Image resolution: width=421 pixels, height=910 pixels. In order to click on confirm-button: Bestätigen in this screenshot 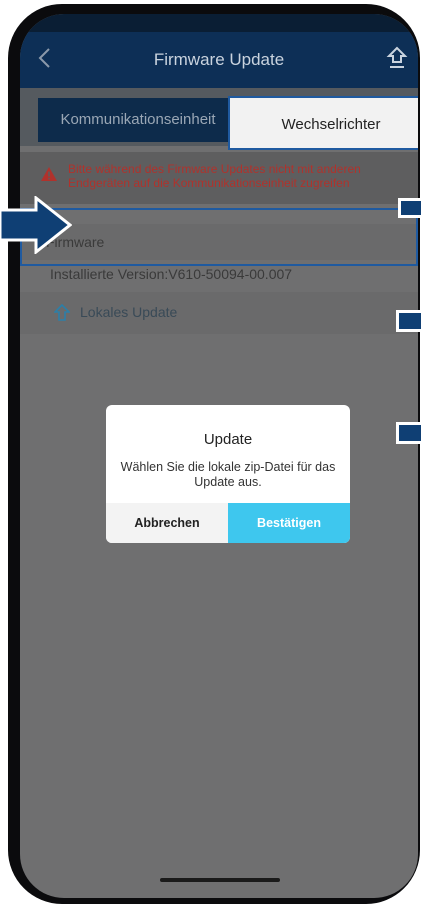, I will do `click(289, 523)`.